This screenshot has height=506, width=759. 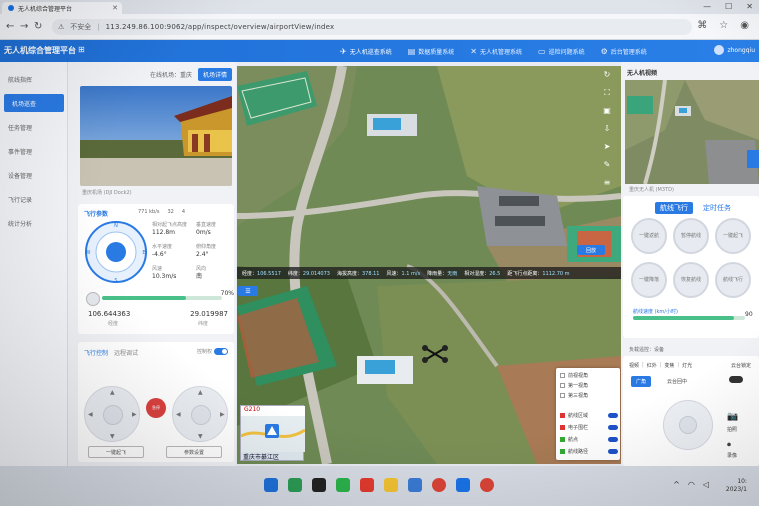 What do you see at coordinates (706, 484) in the screenshot?
I see `volume-icon: ◁` at bounding box center [706, 484].